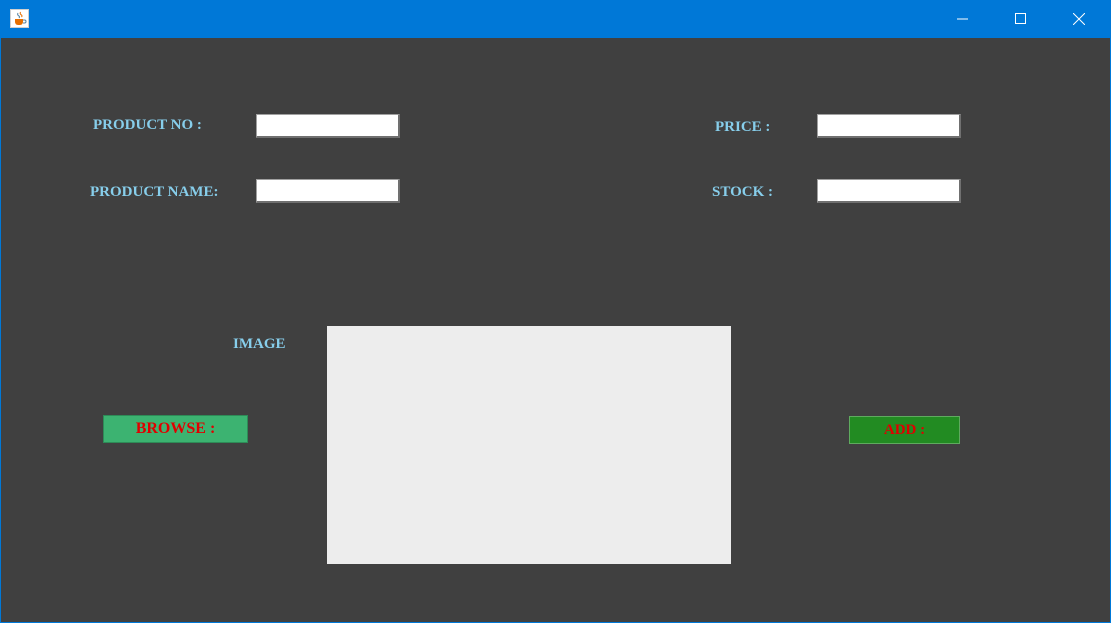 This screenshot has height=623, width=1111. Describe the element at coordinates (19, 18) in the screenshot. I see `java-cup-icon` at that location.